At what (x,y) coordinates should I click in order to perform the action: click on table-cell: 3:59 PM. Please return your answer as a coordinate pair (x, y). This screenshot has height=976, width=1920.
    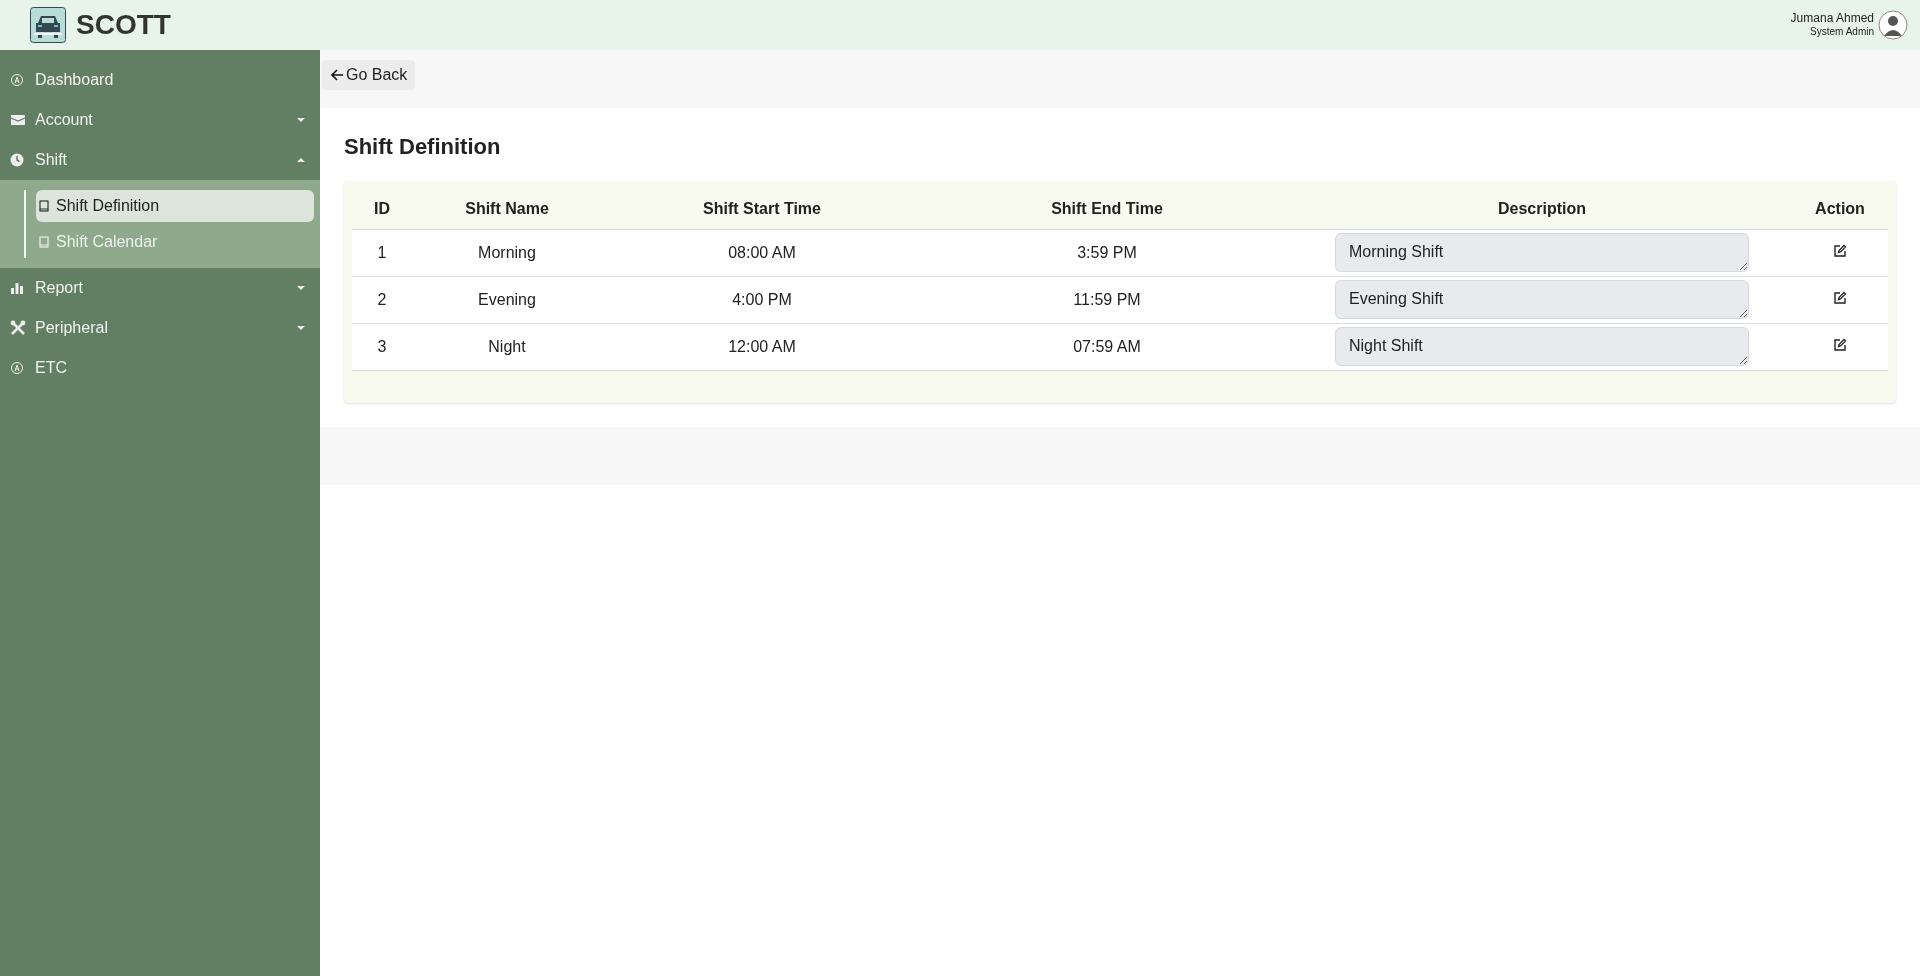
    Looking at the image, I should click on (1107, 252).